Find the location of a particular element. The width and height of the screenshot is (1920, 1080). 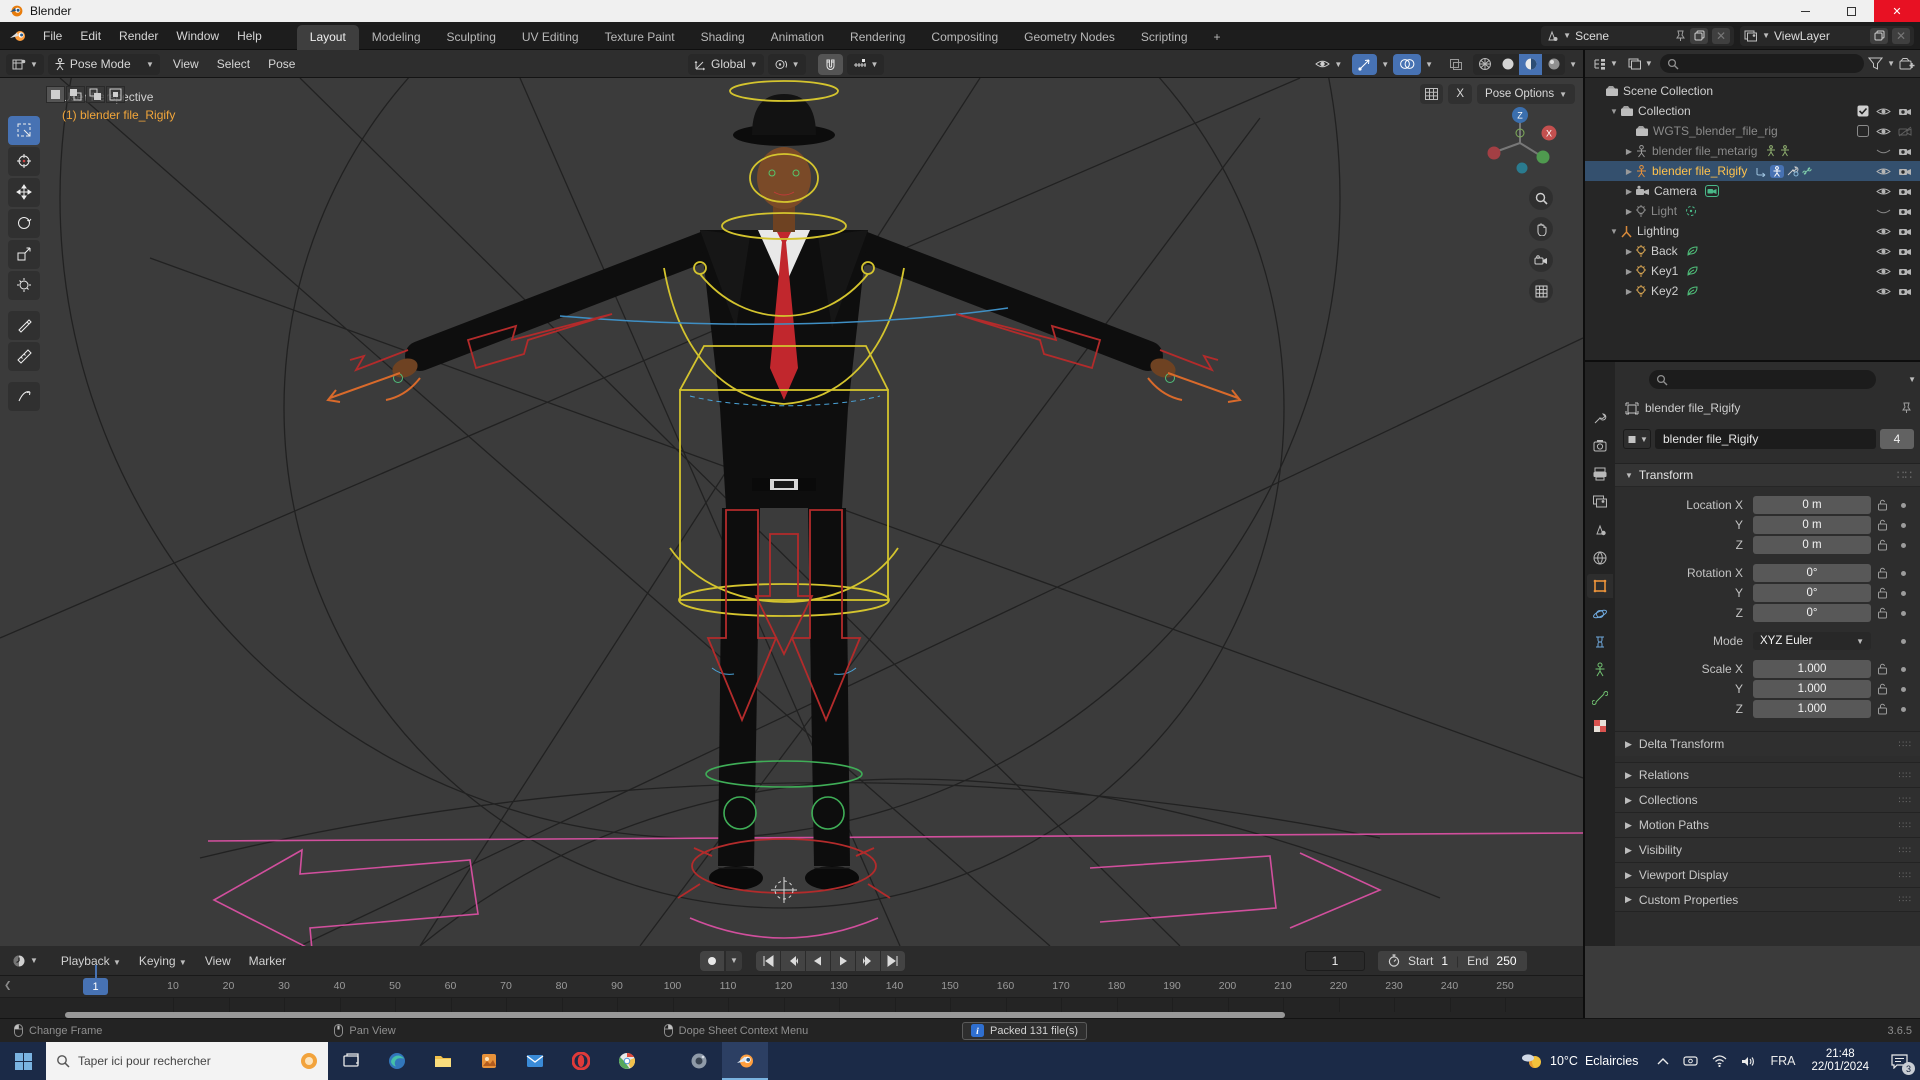

tool-cursor is located at coordinates (24, 161).